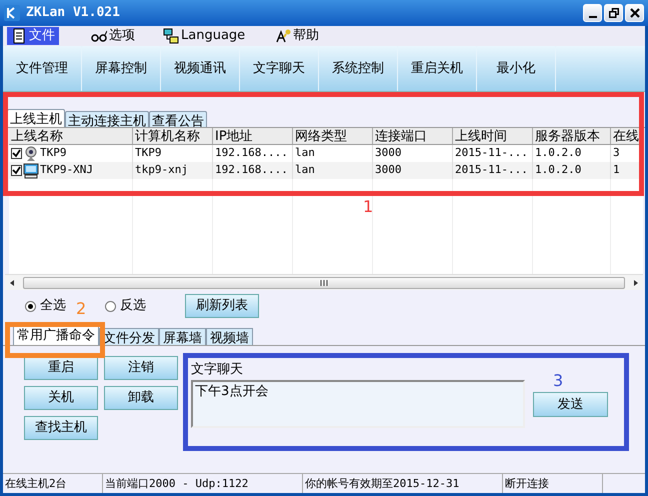 The width and height of the screenshot is (648, 496). I want to click on glasses-icon, so click(99, 36).